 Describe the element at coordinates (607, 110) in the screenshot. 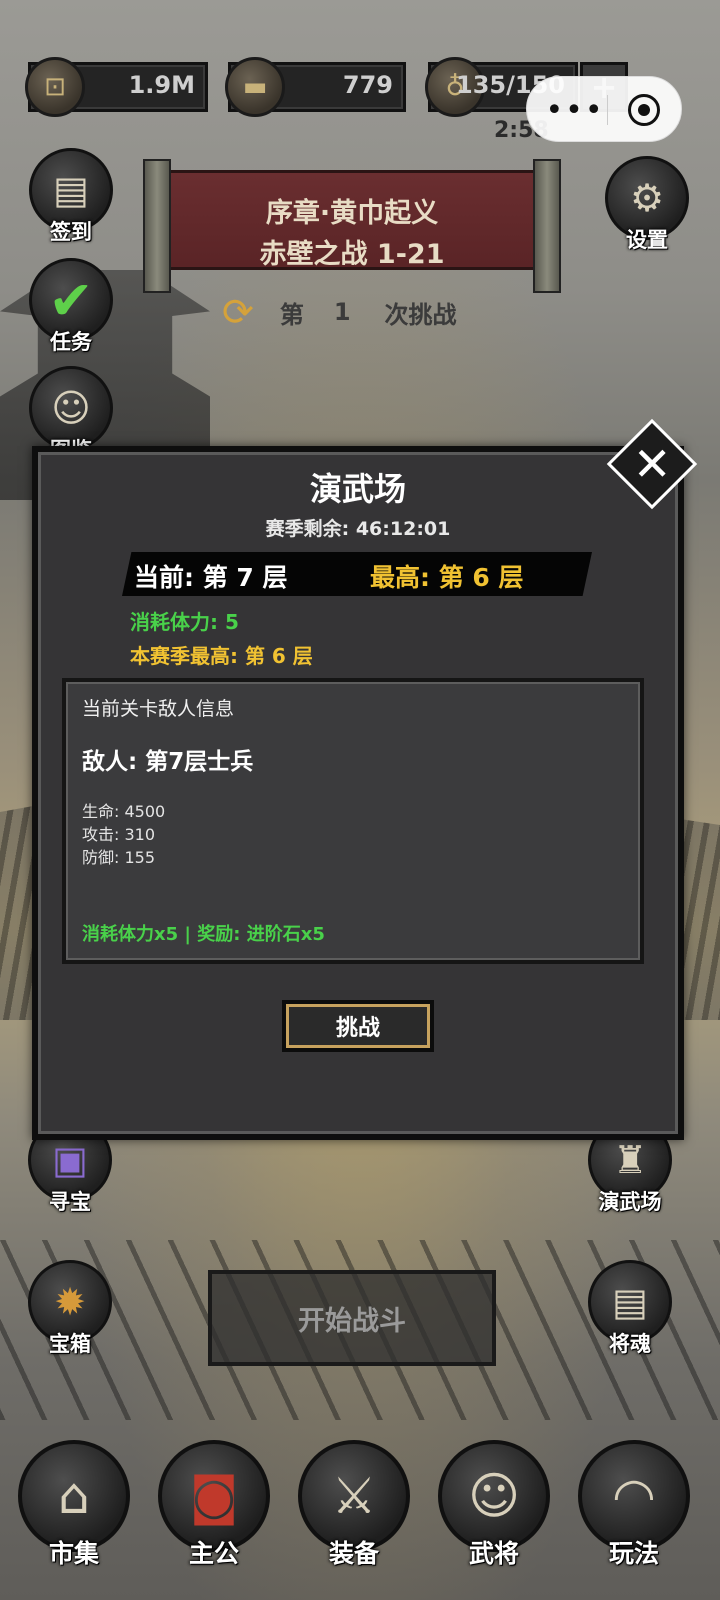

I see `capsule-divider` at that location.